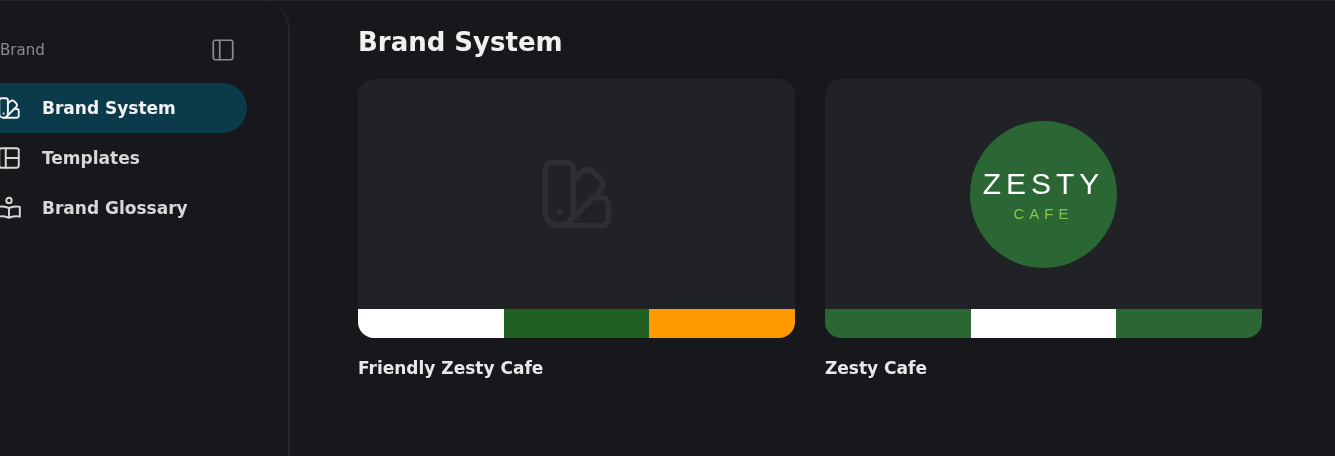  I want to click on swatch-book-icon, so click(11, 108).